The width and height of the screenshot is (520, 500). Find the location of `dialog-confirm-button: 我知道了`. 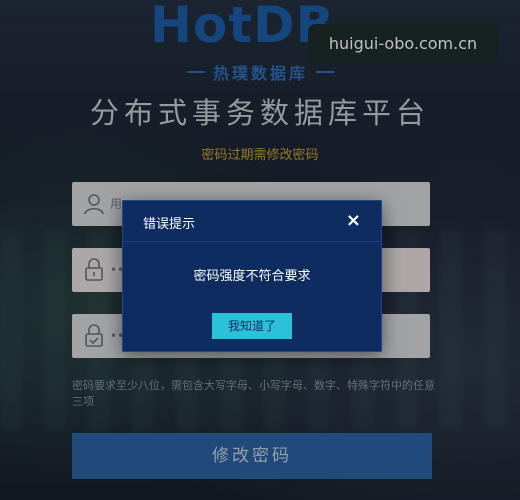

dialog-confirm-button: 我知道了 is located at coordinates (252, 326).